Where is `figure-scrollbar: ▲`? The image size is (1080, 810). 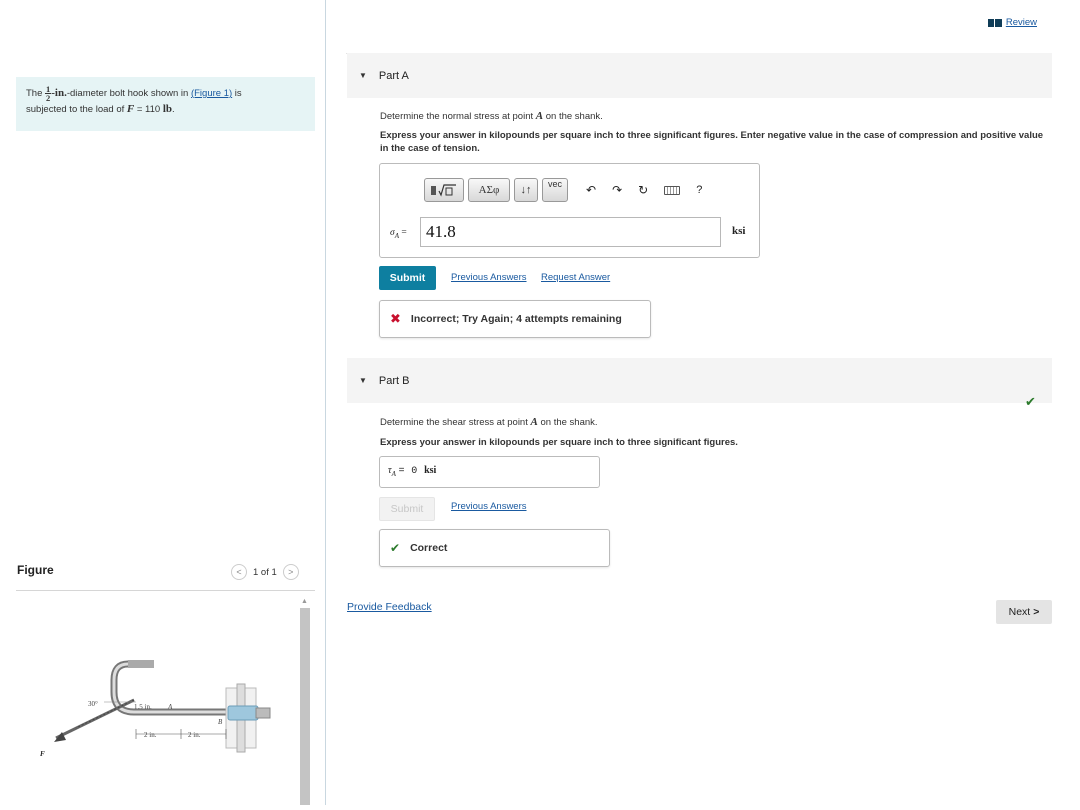
figure-scrollbar: ▲ is located at coordinates (305, 700).